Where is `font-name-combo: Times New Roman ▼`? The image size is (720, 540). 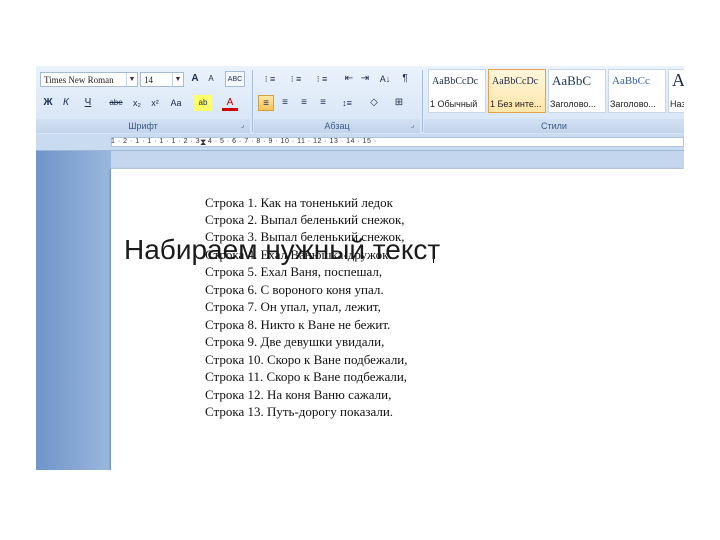 font-name-combo: Times New Roman ▼ is located at coordinates (89, 79).